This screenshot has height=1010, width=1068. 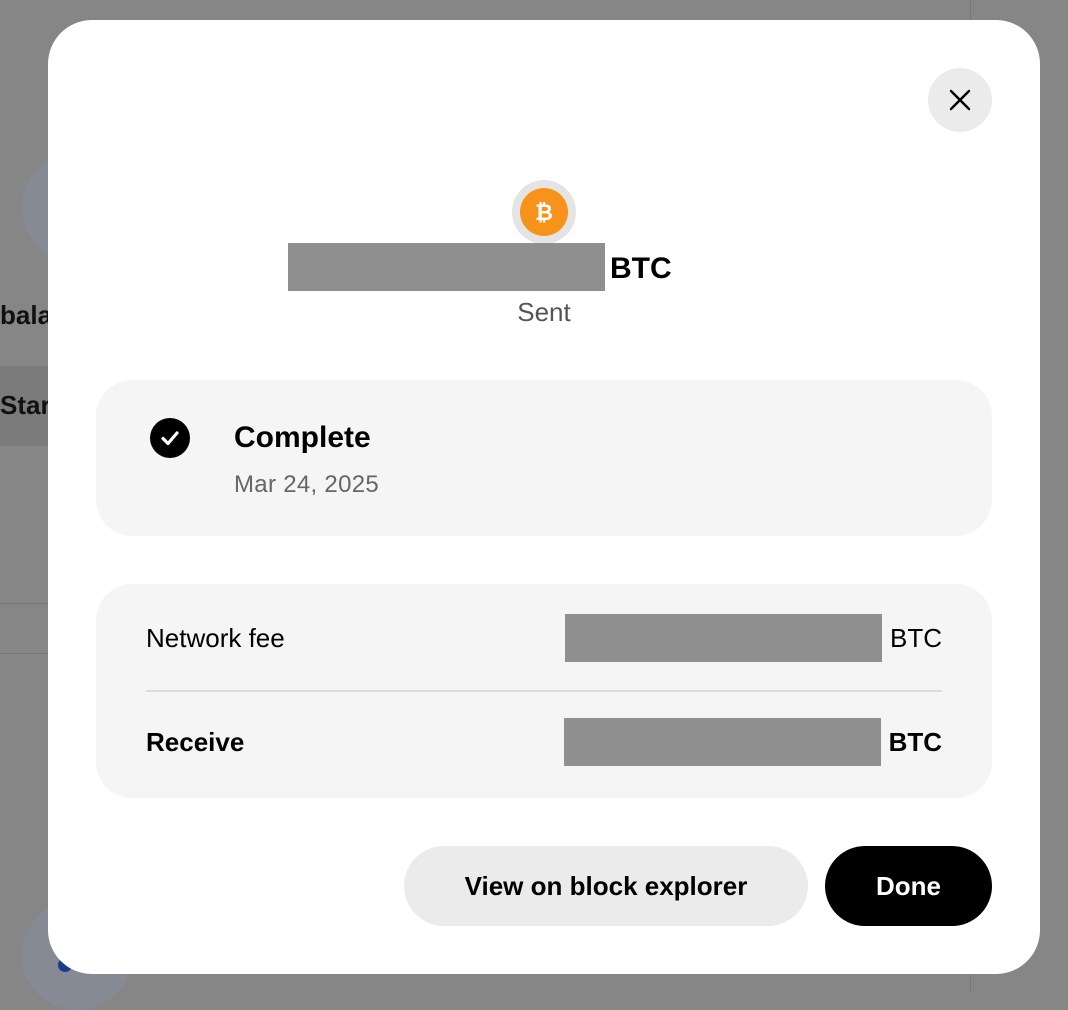 I want to click on bitcoin-symbol: ₿, so click(x=544, y=213).